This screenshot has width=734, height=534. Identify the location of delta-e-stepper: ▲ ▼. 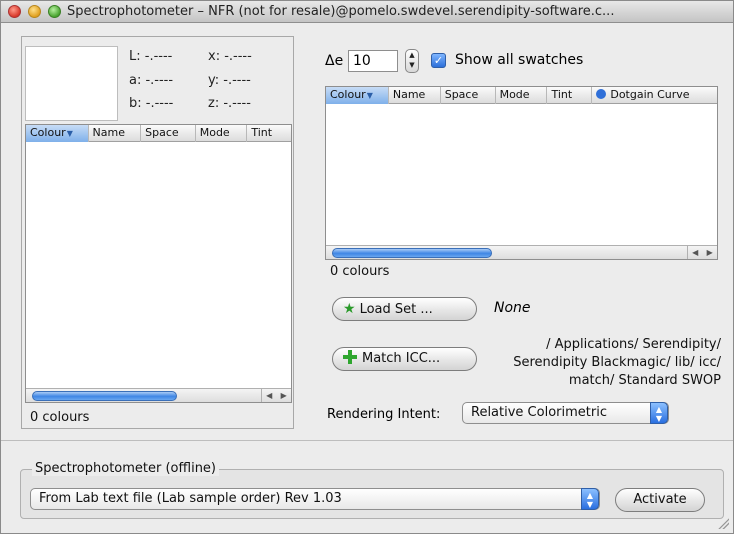
(412, 61).